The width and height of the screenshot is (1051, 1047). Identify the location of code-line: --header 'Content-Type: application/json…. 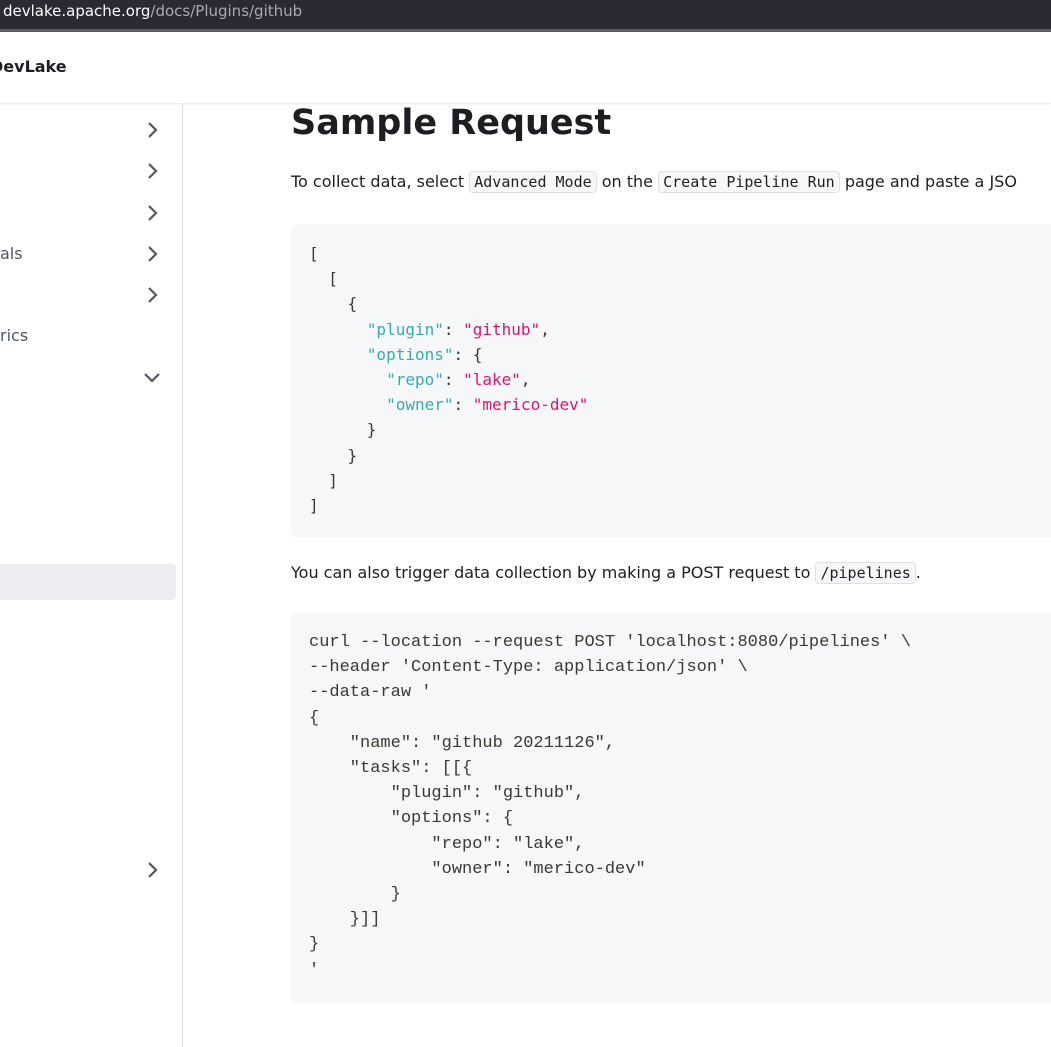
(528, 668).